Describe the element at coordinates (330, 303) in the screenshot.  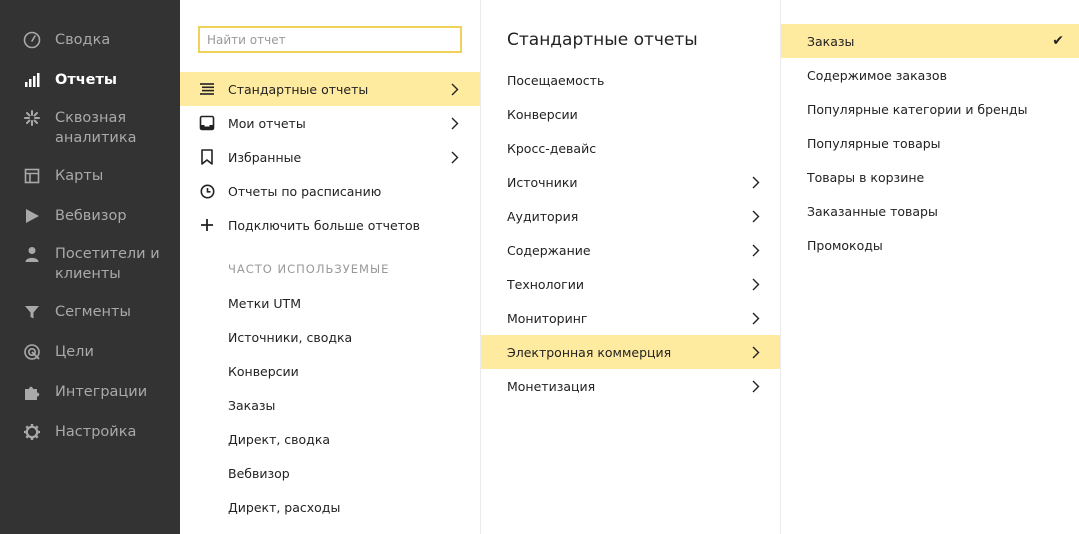
I see `frequent-item: Метки UTM` at that location.